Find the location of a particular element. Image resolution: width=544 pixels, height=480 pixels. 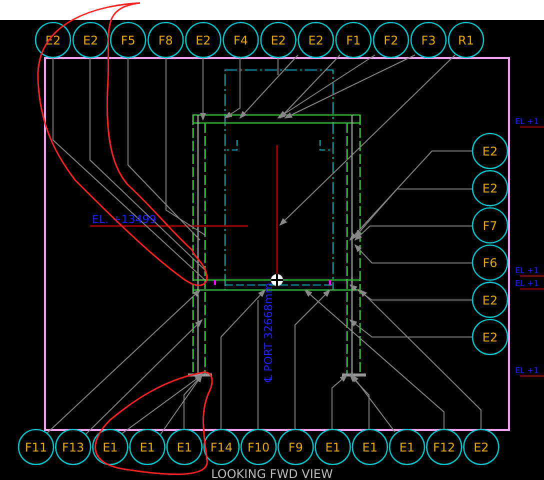

callout-balloon: F1 is located at coordinates (353, 40).